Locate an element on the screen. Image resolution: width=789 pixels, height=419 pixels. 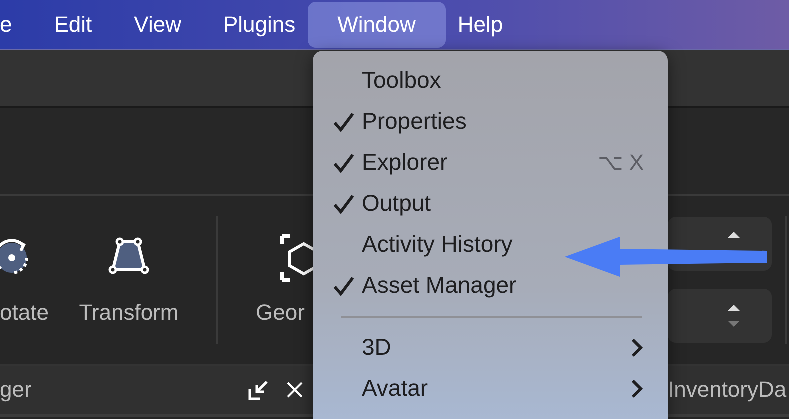
menu-item: Edit is located at coordinates (73, 25).